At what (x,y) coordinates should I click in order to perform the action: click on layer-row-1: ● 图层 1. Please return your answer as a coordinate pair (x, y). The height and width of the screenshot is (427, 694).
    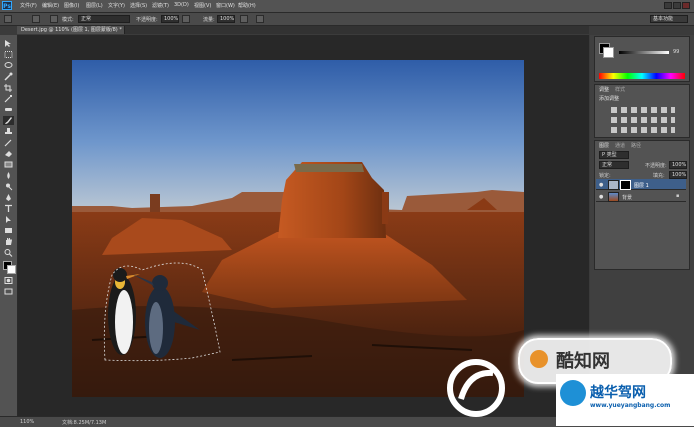
    Looking at the image, I should click on (641, 184).